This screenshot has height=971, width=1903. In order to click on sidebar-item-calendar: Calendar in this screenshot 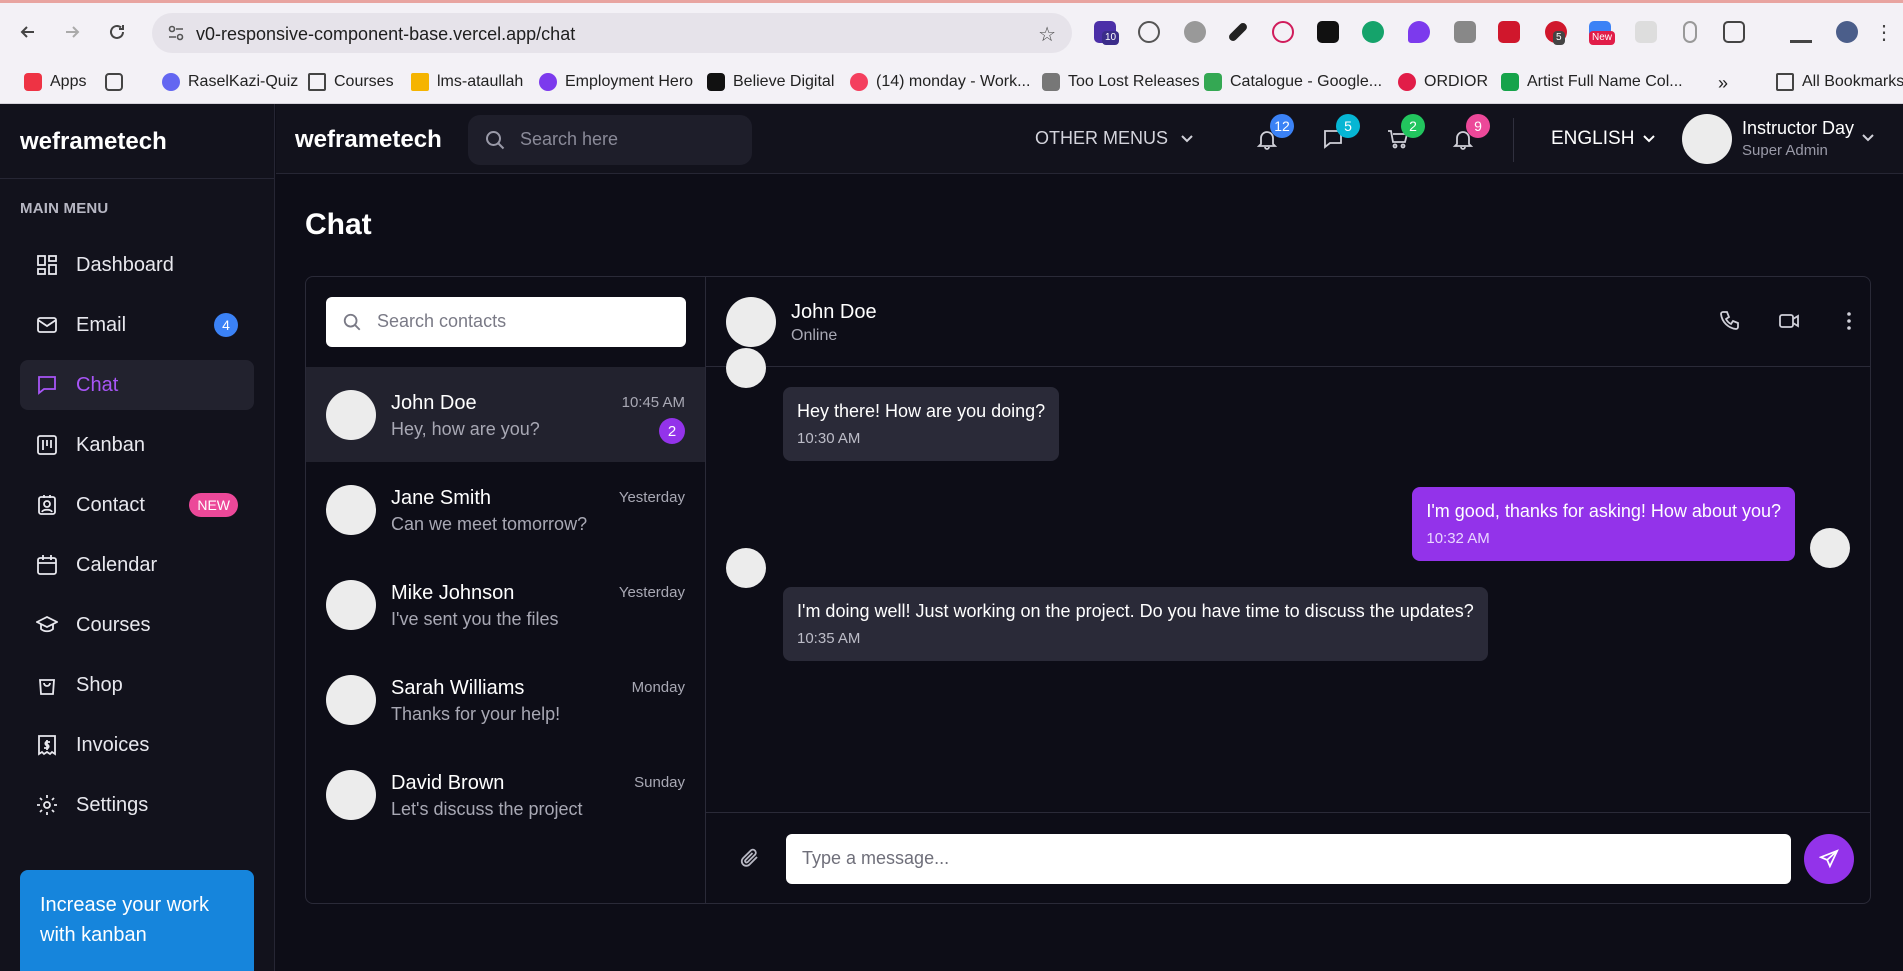, I will do `click(137, 565)`.